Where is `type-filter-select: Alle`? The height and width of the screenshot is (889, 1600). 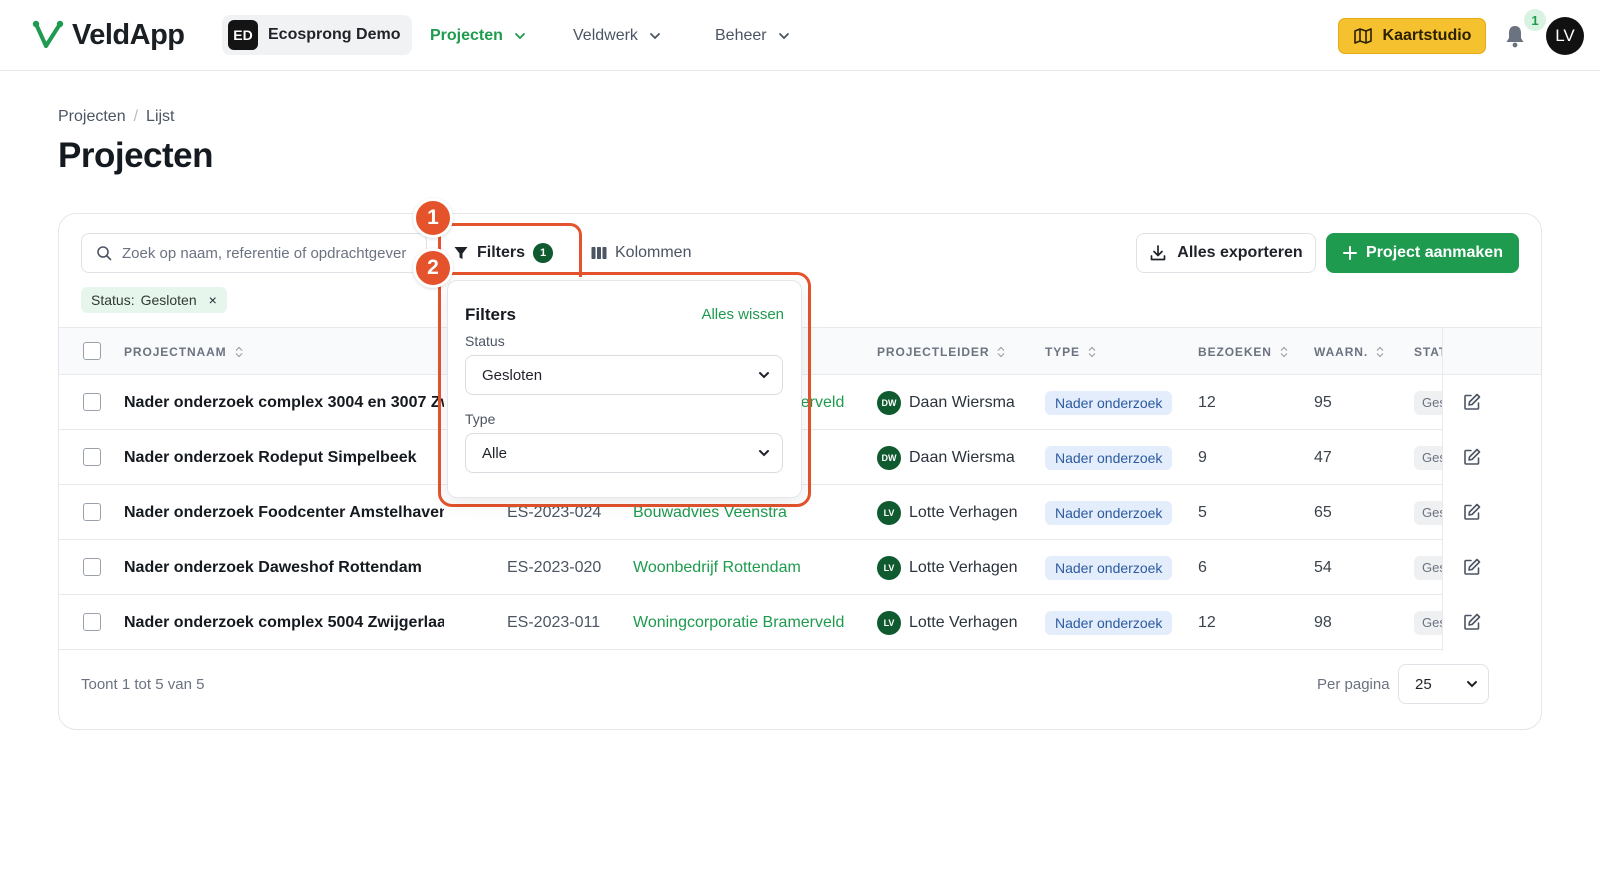
type-filter-select: Alle is located at coordinates (624, 453).